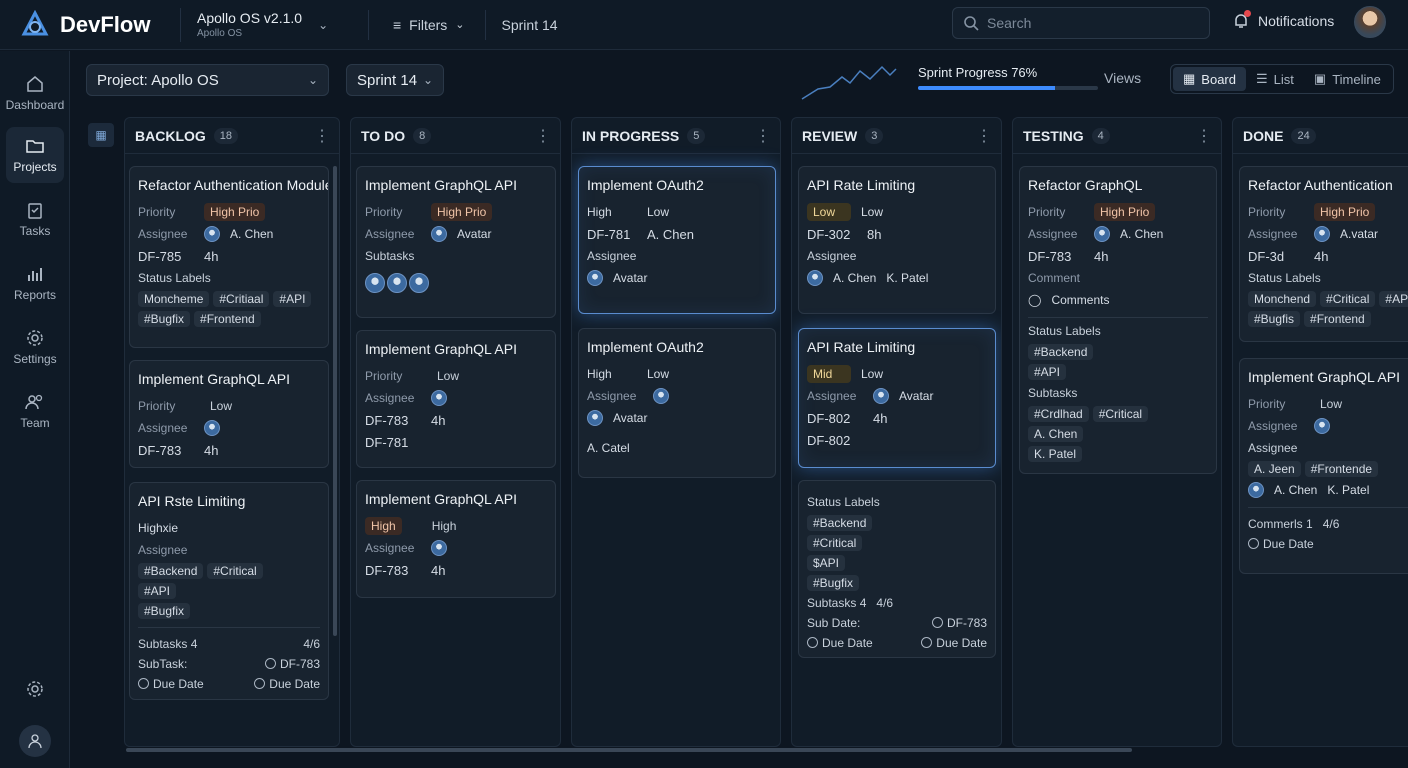  Describe the element at coordinates (250, 18) in the screenshot. I see `project-version: Apollo OS v2.1.0` at that location.